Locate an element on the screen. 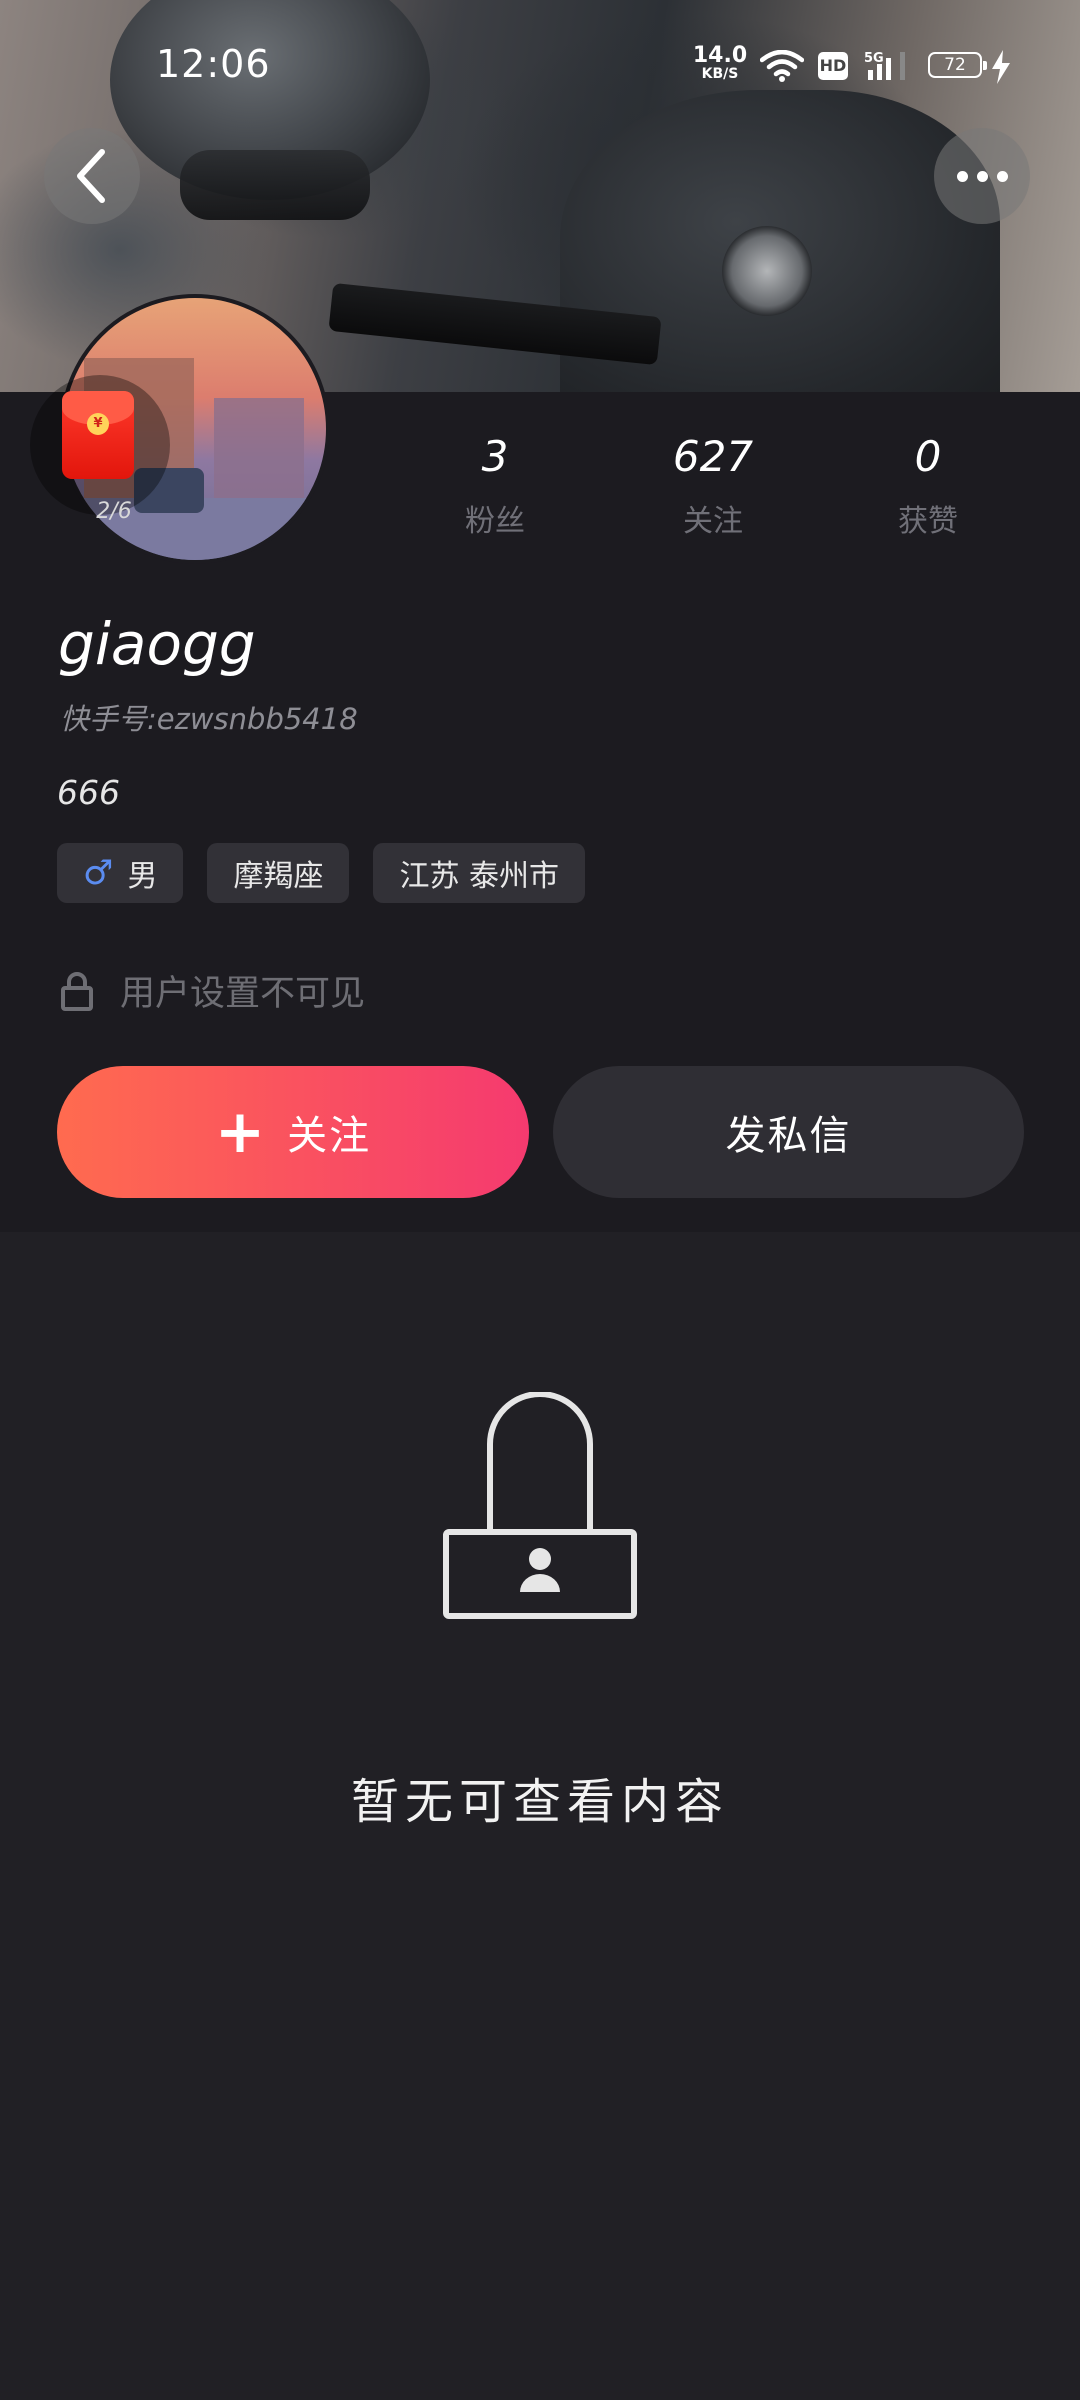 This screenshot has width=1080, height=2400. more-options-button is located at coordinates (982, 176).